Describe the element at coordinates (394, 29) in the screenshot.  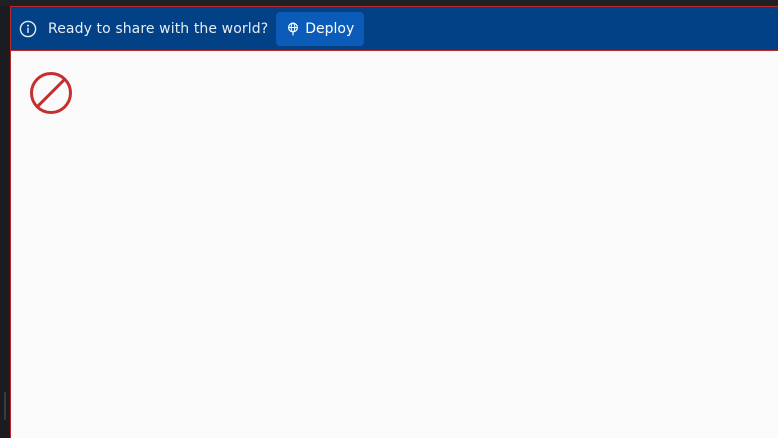
I see `deploy-banner: Ready to share with the world? Deploy` at that location.